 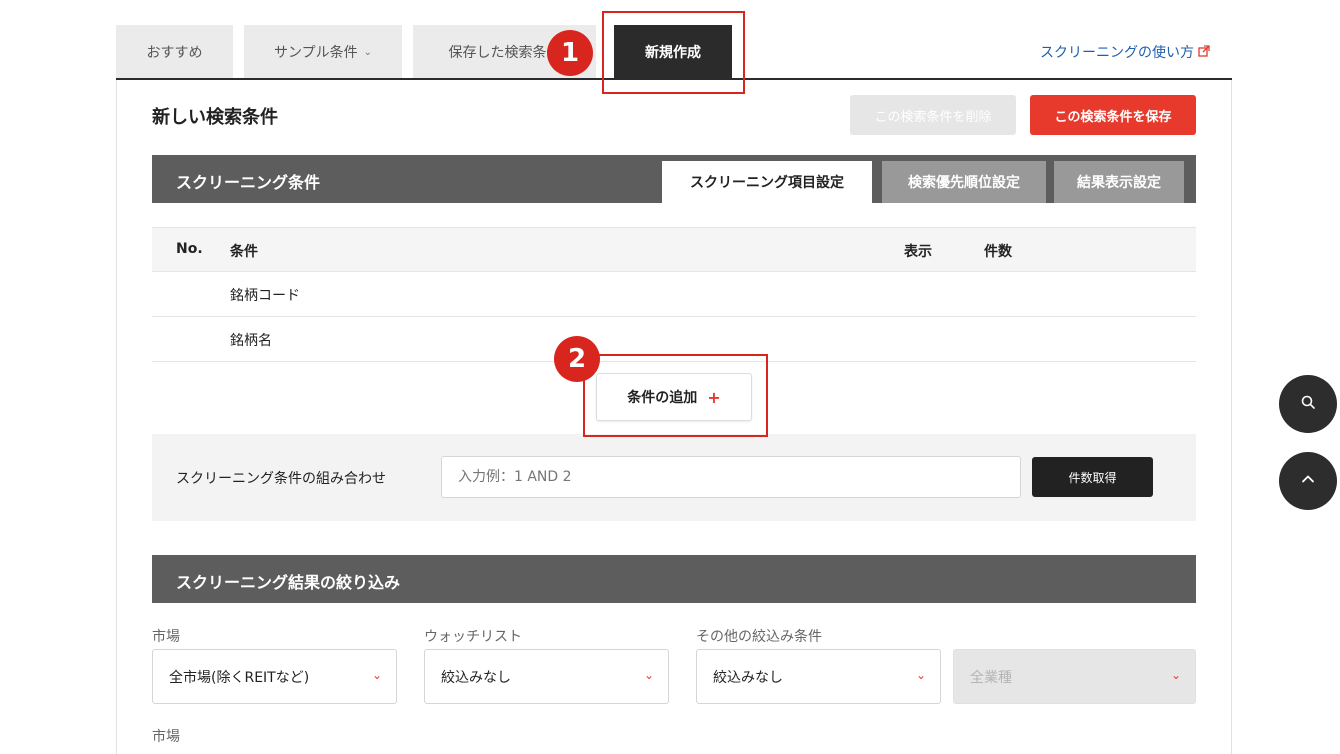 I want to click on tab-sample-conditions: サンプル条件 ⌄, so click(x=323, y=52).